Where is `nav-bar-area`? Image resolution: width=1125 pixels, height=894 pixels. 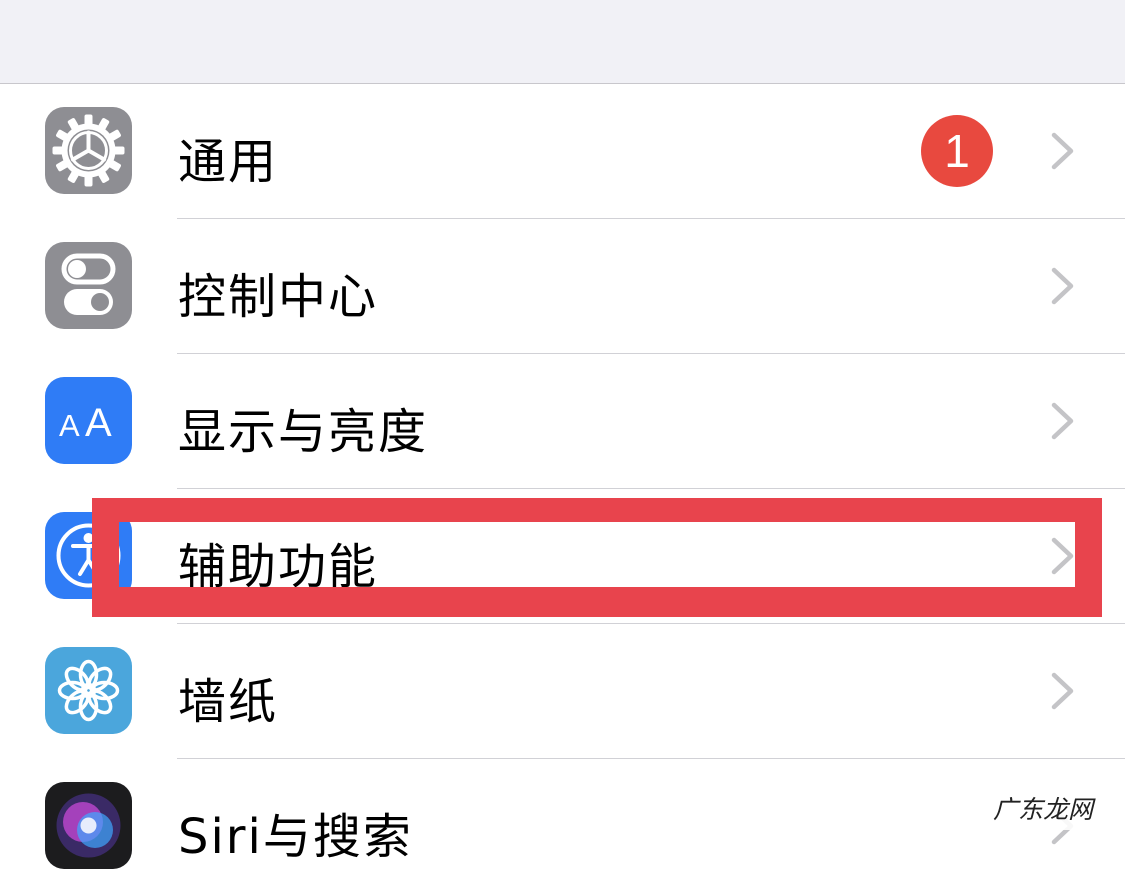
nav-bar-area is located at coordinates (562, 42).